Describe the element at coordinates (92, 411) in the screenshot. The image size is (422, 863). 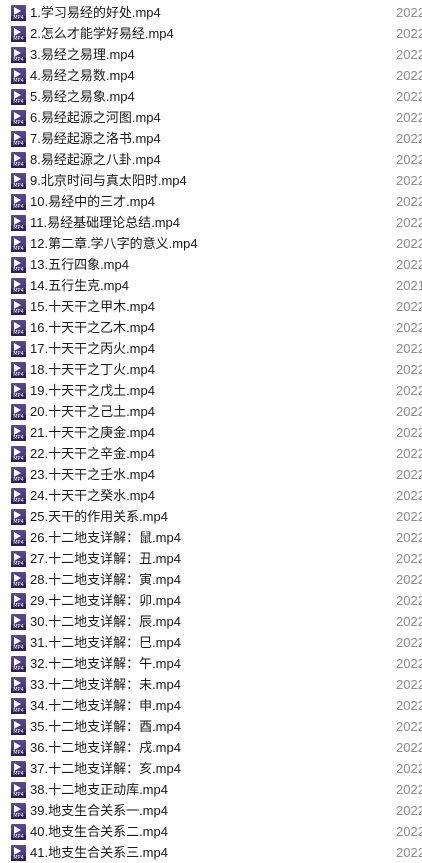
I see `file-name: 20.十天干之己土.mp4` at that location.